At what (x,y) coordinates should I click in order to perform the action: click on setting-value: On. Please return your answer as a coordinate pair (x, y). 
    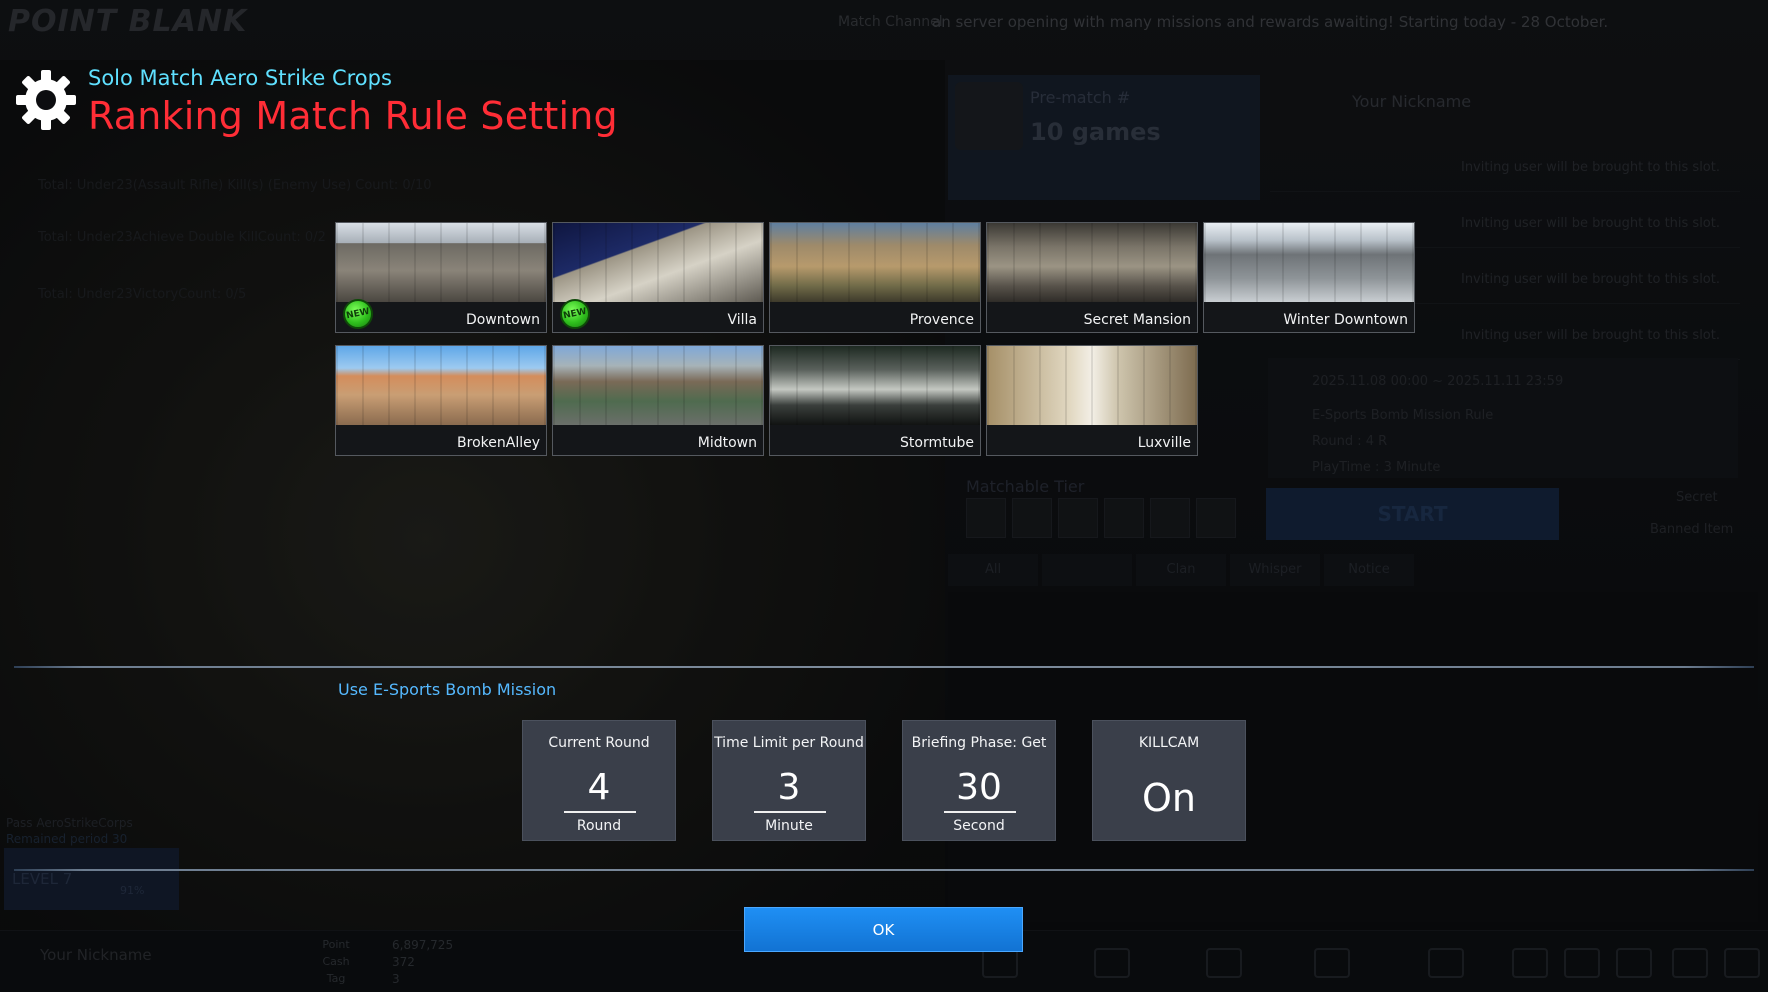
    Looking at the image, I should click on (1169, 798).